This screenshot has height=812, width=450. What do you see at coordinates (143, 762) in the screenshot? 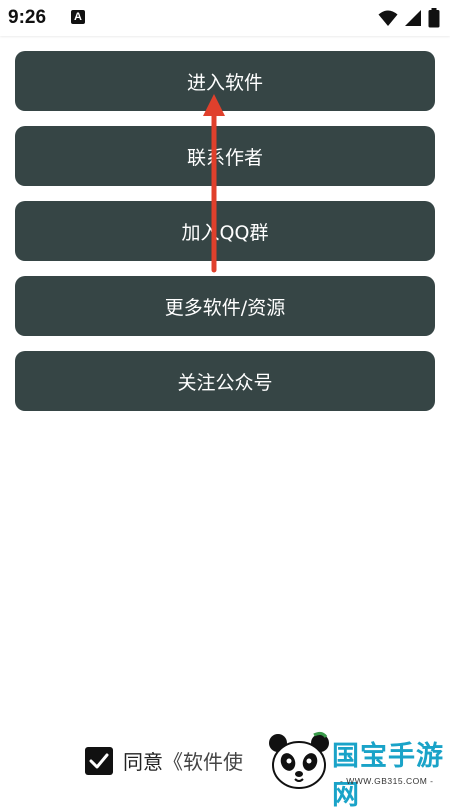
I see `agree-prefix: 同意` at bounding box center [143, 762].